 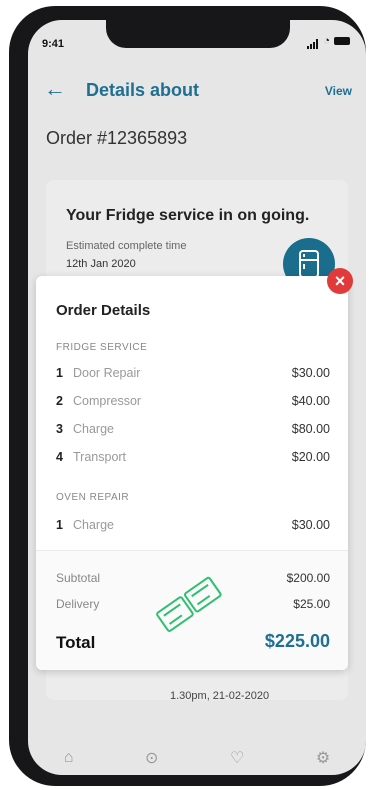 I want to click on back-arrow-icon: ←, so click(x=55, y=89).